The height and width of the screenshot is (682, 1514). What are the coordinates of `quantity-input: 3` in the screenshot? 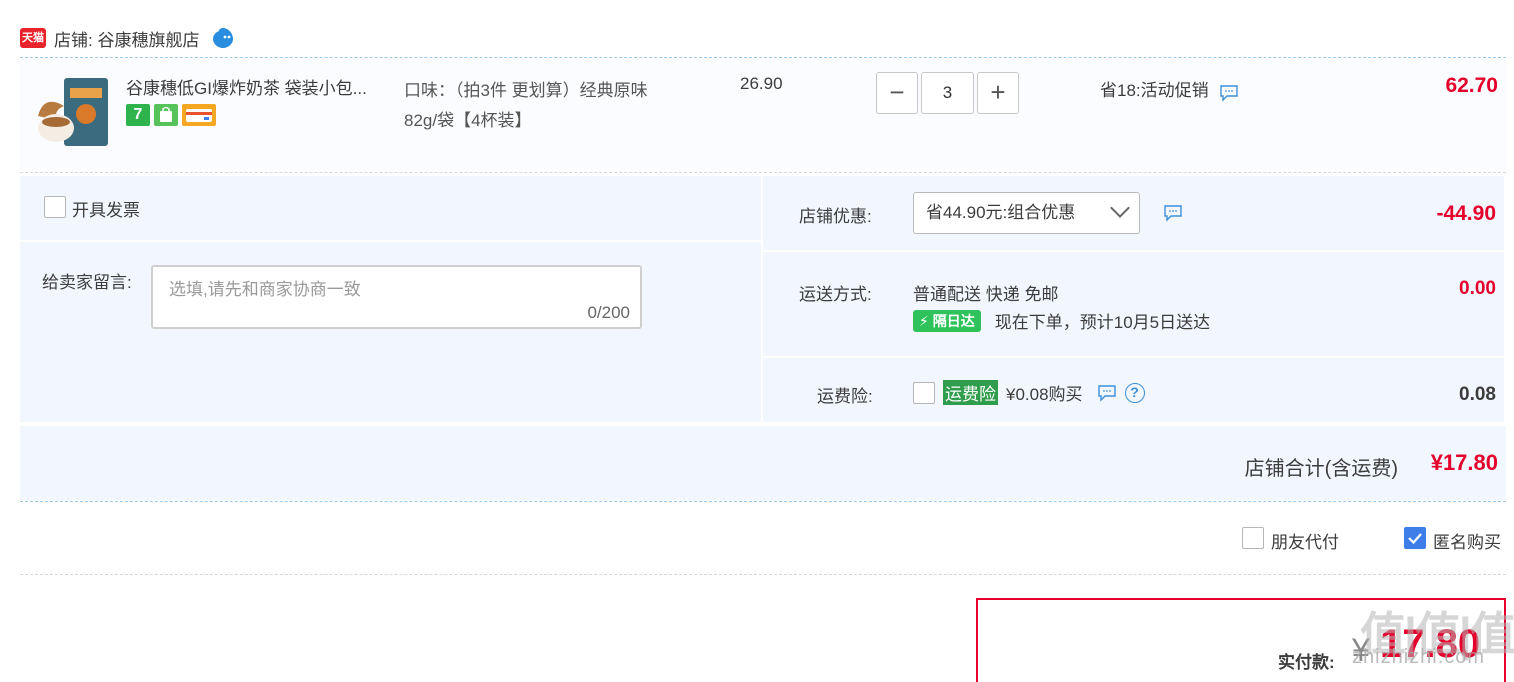 It's located at (947, 93).